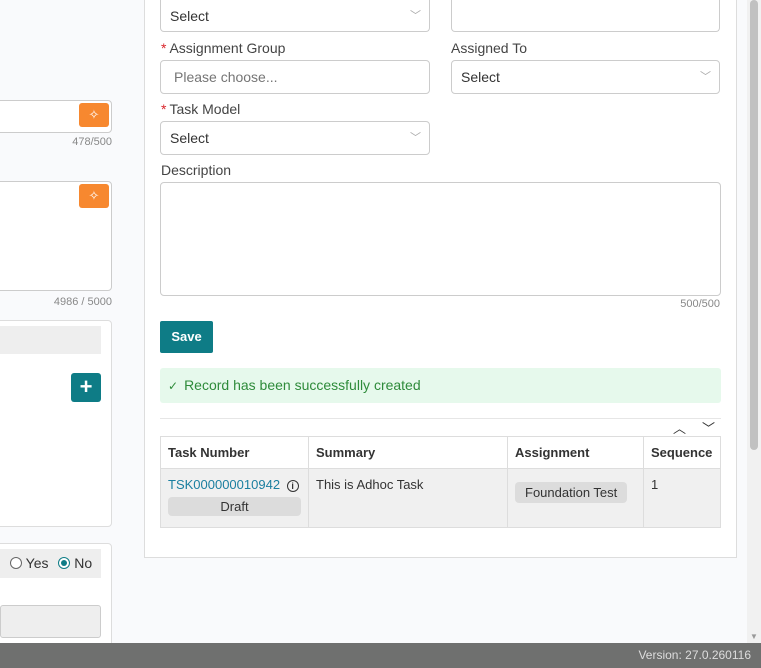  Describe the element at coordinates (575, 452) in the screenshot. I see `col-assignment: Assignment` at that location.